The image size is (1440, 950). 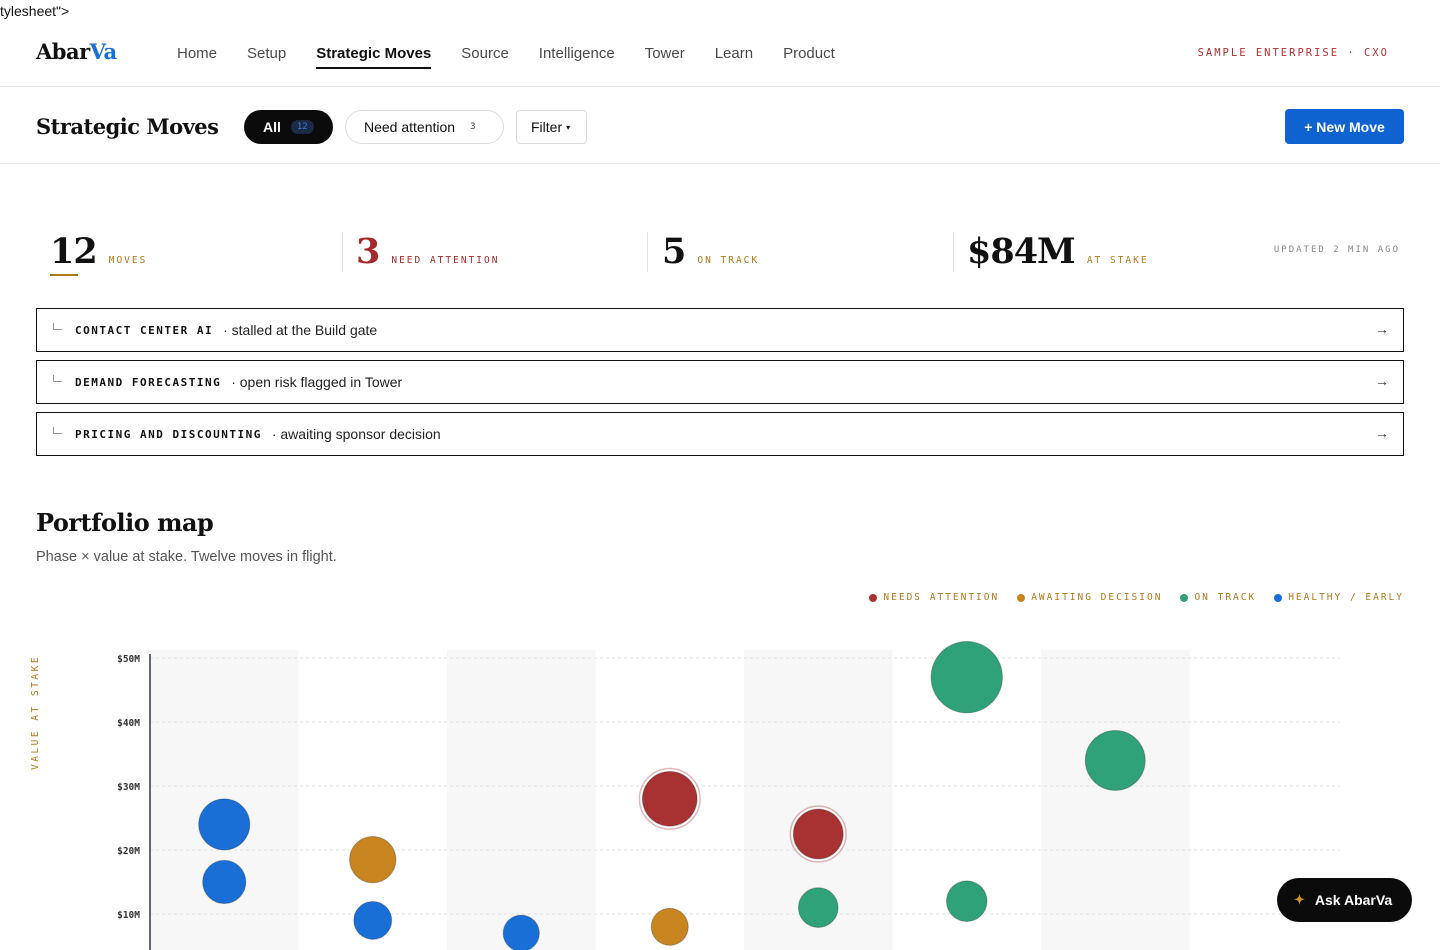 I want to click on y-tick-label: $50M, so click(x=128, y=659).